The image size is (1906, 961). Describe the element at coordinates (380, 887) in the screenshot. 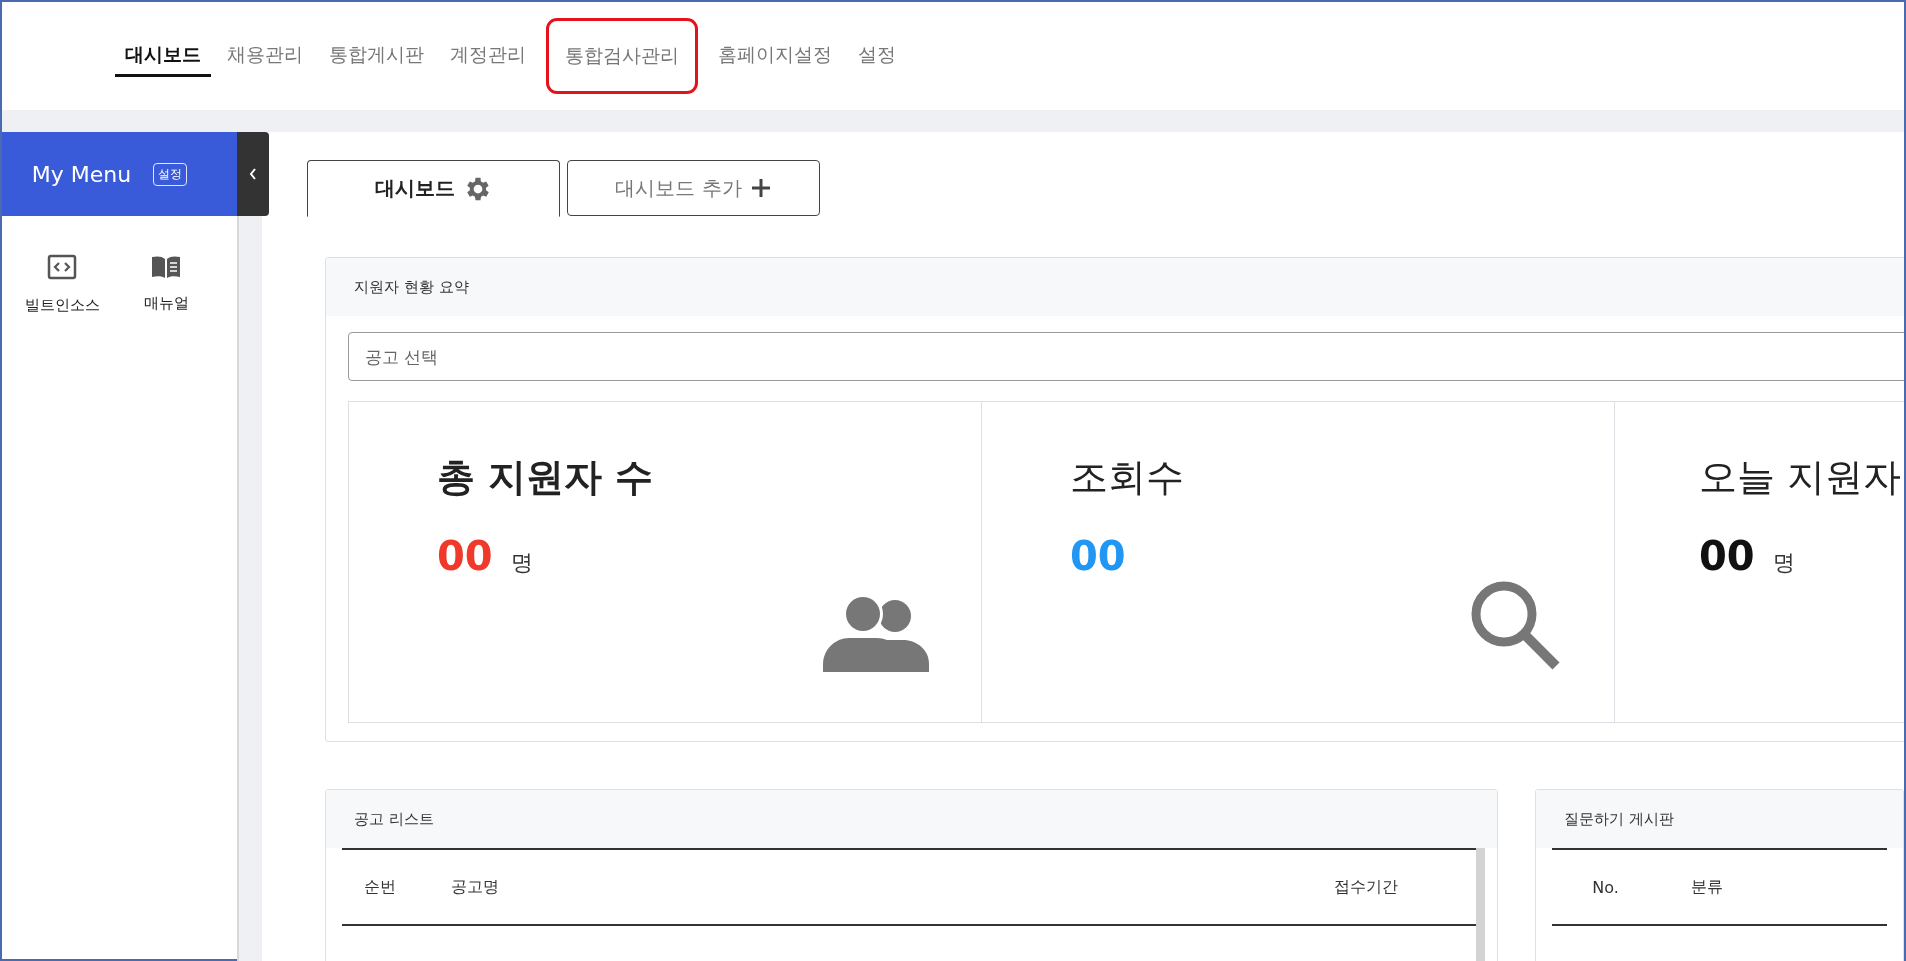

I see `column-header: 순번` at that location.